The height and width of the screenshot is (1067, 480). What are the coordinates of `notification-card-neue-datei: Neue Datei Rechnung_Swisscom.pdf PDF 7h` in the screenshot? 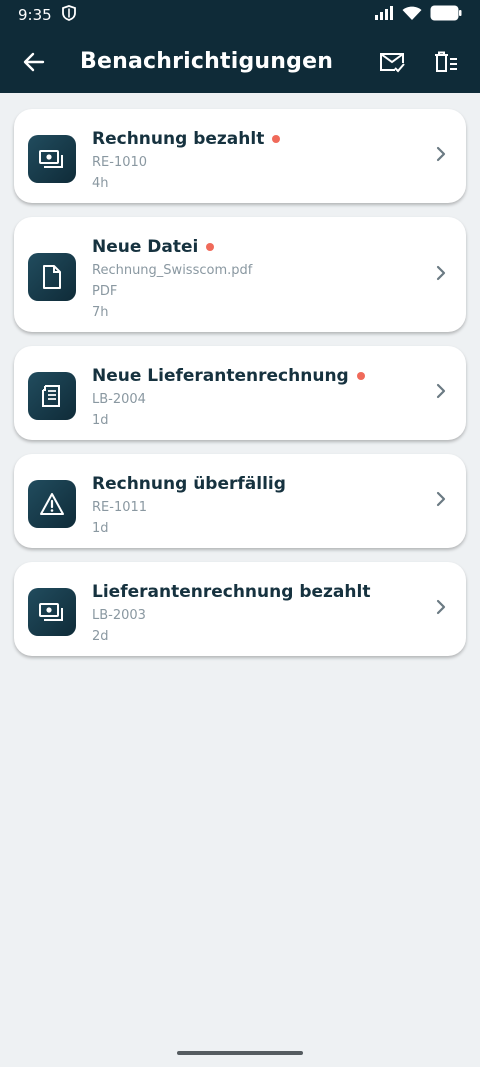 It's located at (240, 274).